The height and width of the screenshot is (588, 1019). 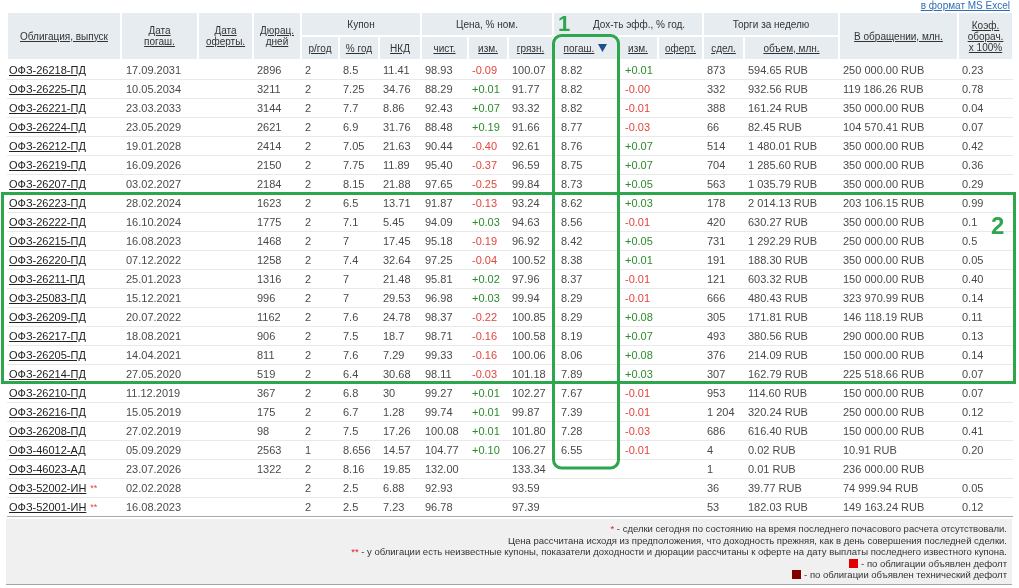 I want to click on bond-link: ОФЗ-26215-ПД, so click(x=47, y=241).